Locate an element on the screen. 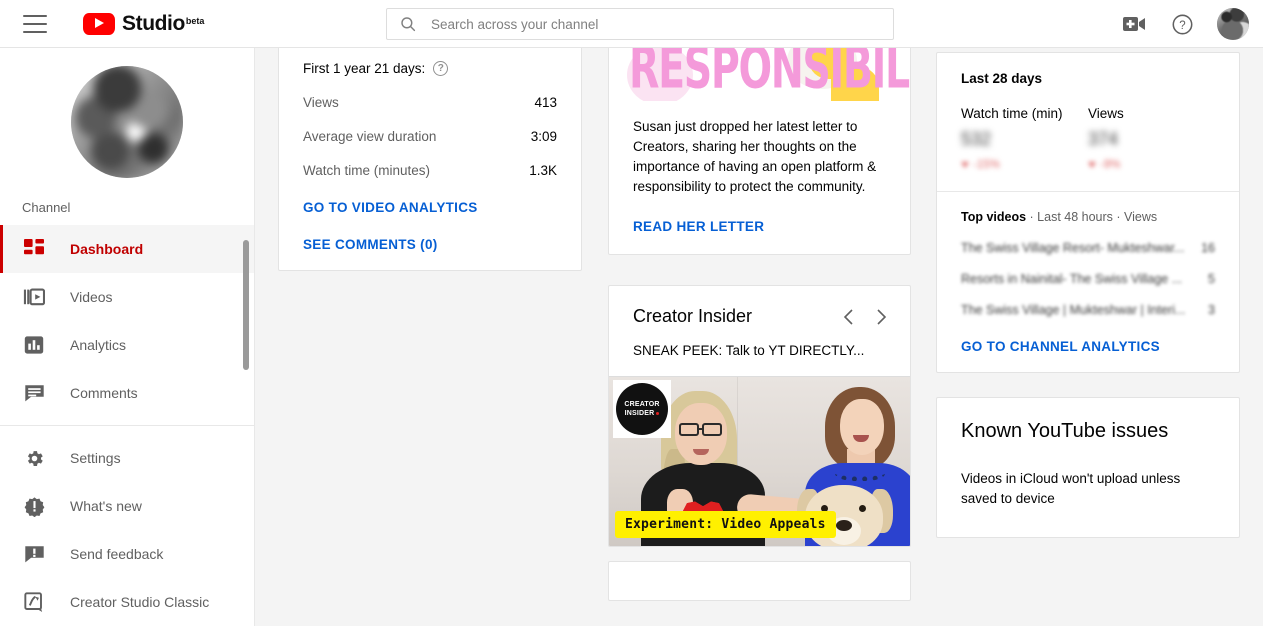  header-actions: ? is located at coordinates (1185, 24).